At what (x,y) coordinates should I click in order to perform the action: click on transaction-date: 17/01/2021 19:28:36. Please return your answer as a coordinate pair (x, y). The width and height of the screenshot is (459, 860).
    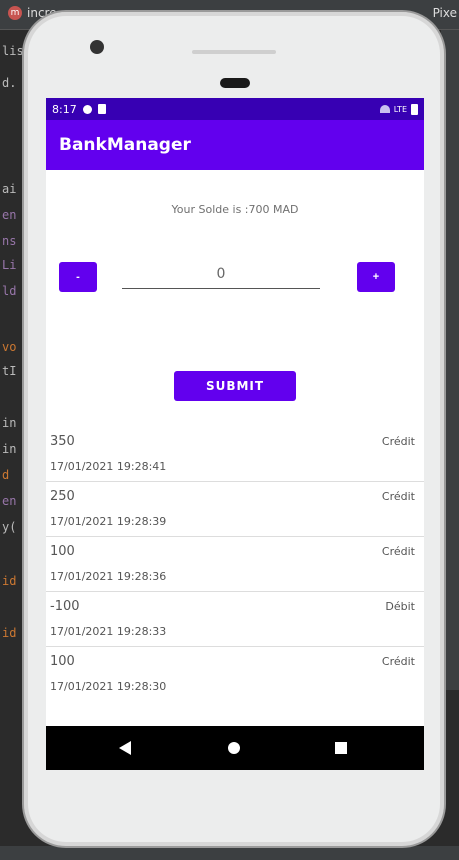
    Looking at the image, I should click on (108, 576).